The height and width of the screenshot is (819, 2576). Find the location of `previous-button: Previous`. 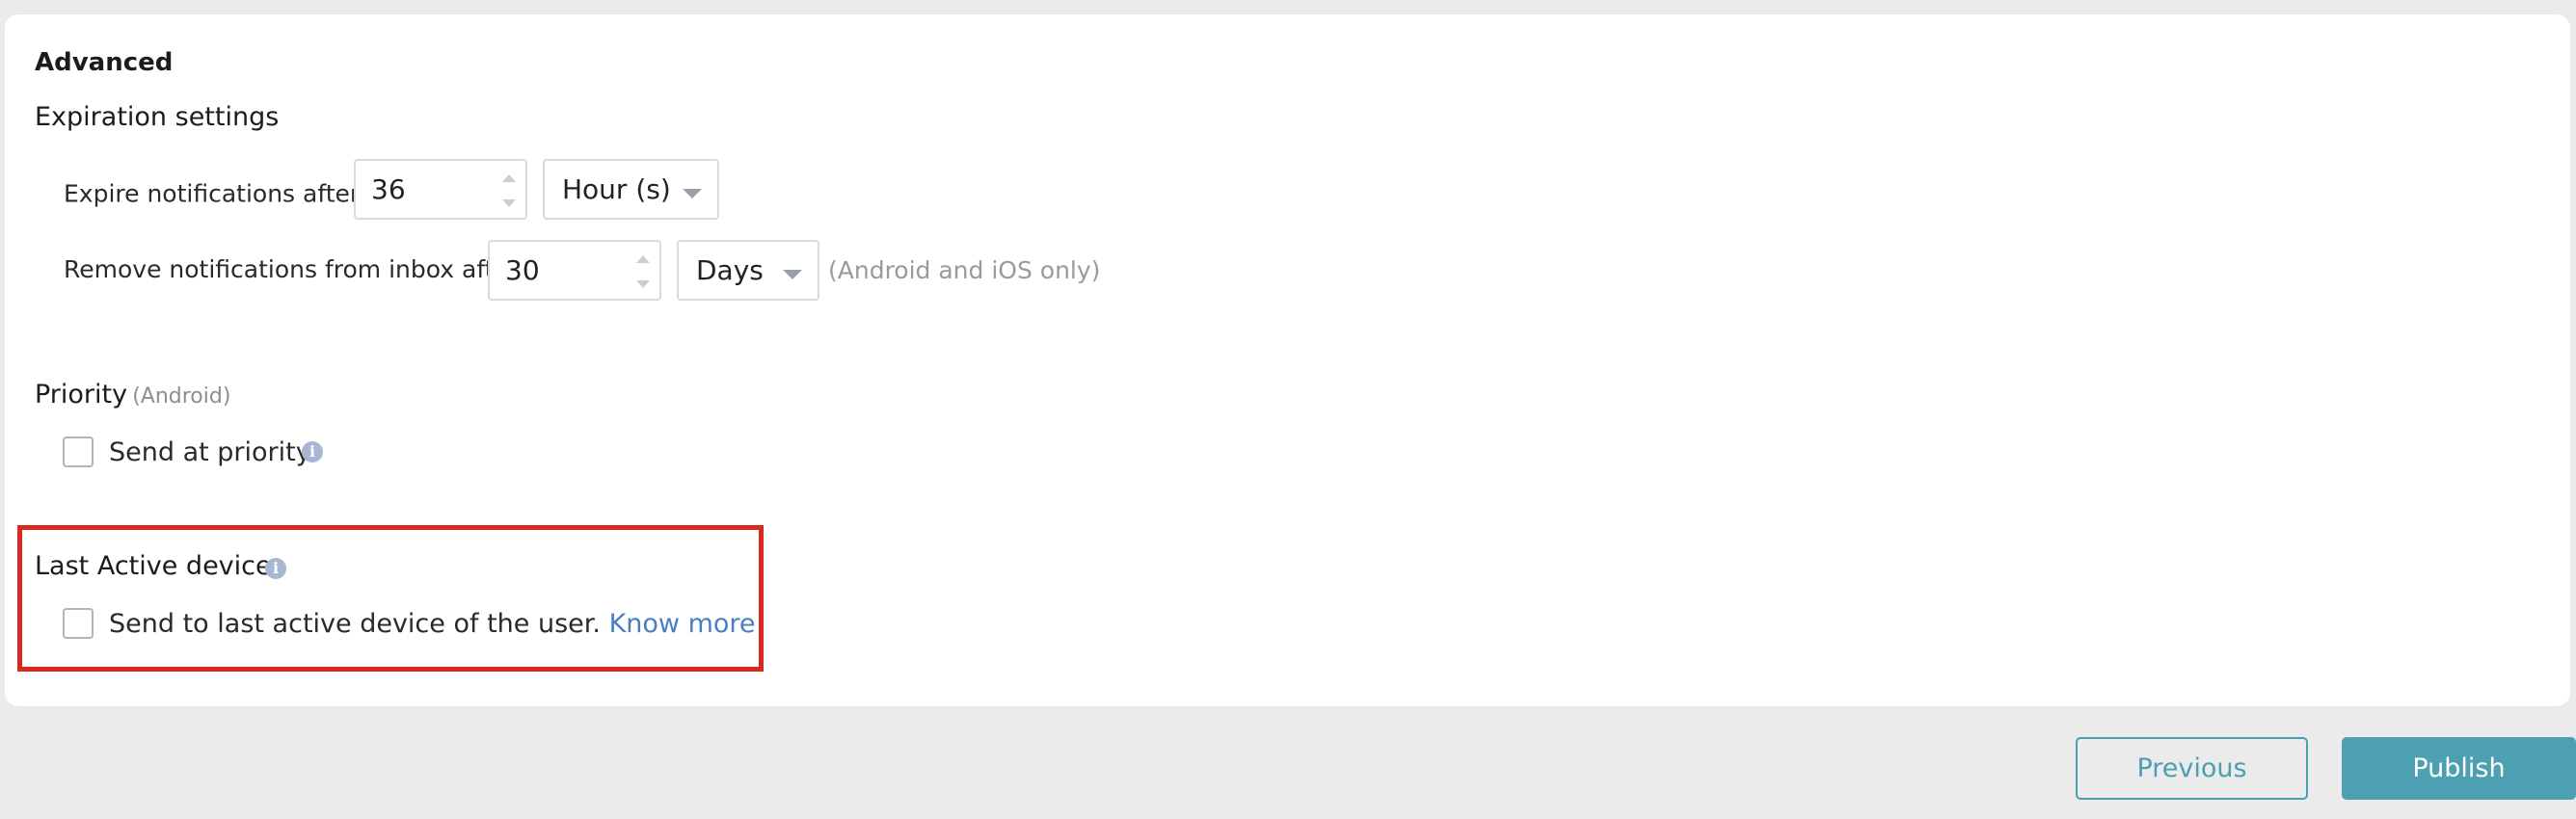

previous-button: Previous is located at coordinates (2192, 768).